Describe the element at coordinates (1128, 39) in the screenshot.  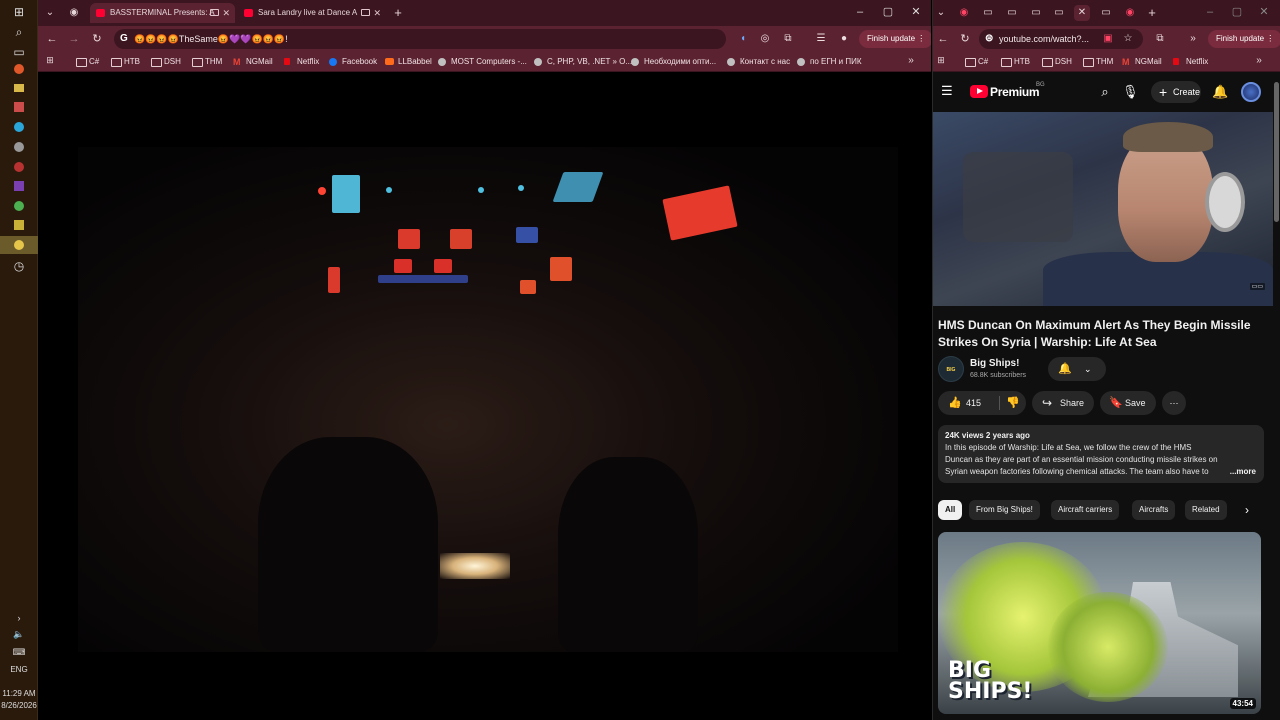
I see `bookmark-star-icon: ☆` at that location.